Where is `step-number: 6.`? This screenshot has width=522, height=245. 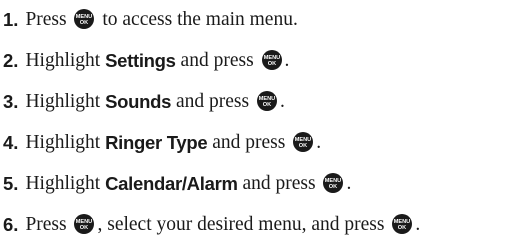
step-number: 6. is located at coordinates (11, 224).